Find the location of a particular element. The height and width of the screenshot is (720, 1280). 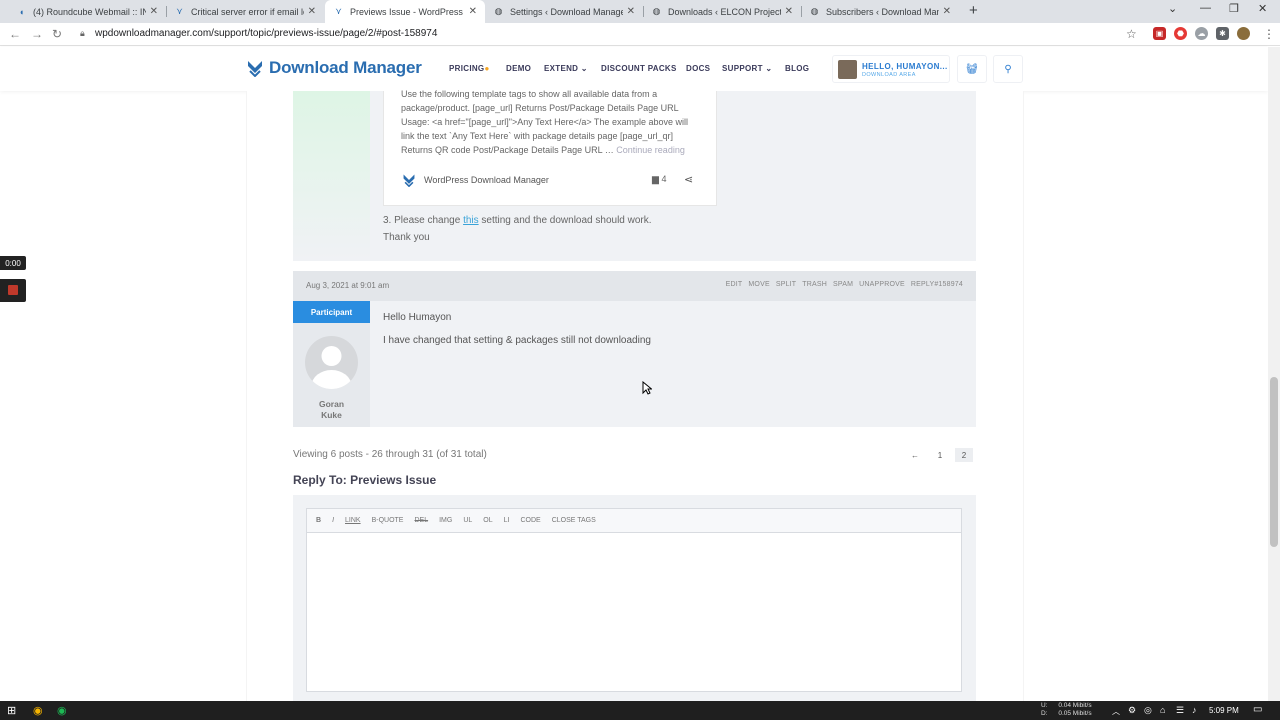

extension-pdf-icon: ▣ is located at coordinates (1159, 33).